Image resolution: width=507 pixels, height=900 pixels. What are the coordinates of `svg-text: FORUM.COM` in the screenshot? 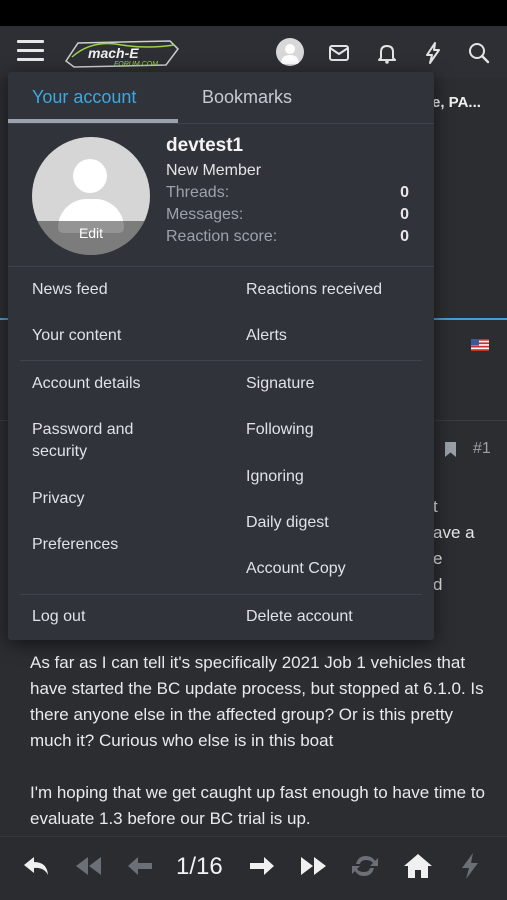 It's located at (136, 64).